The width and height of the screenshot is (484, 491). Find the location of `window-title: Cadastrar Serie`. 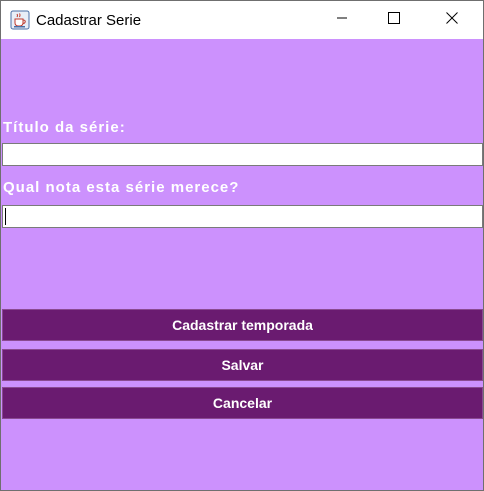

window-title: Cadastrar Serie is located at coordinates (89, 20).